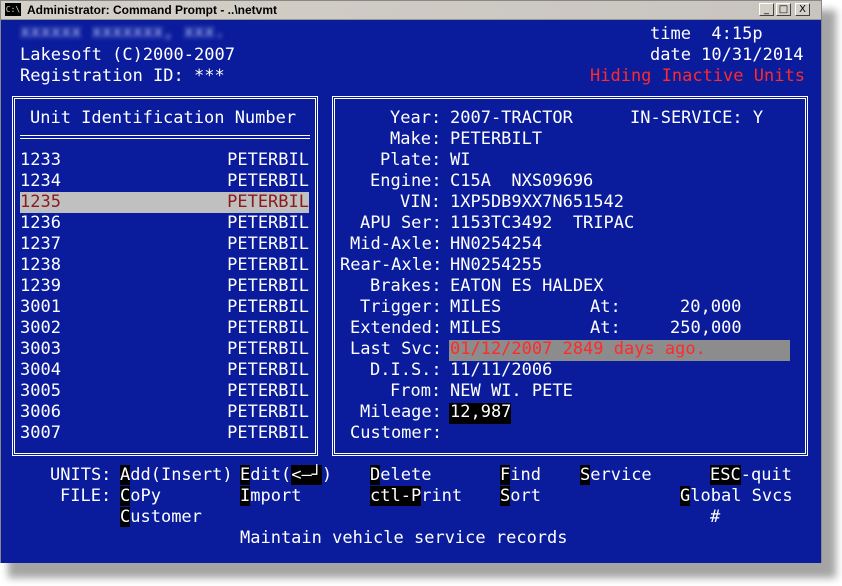  I want to click on add-label: dd(Insert), so click(181, 475).